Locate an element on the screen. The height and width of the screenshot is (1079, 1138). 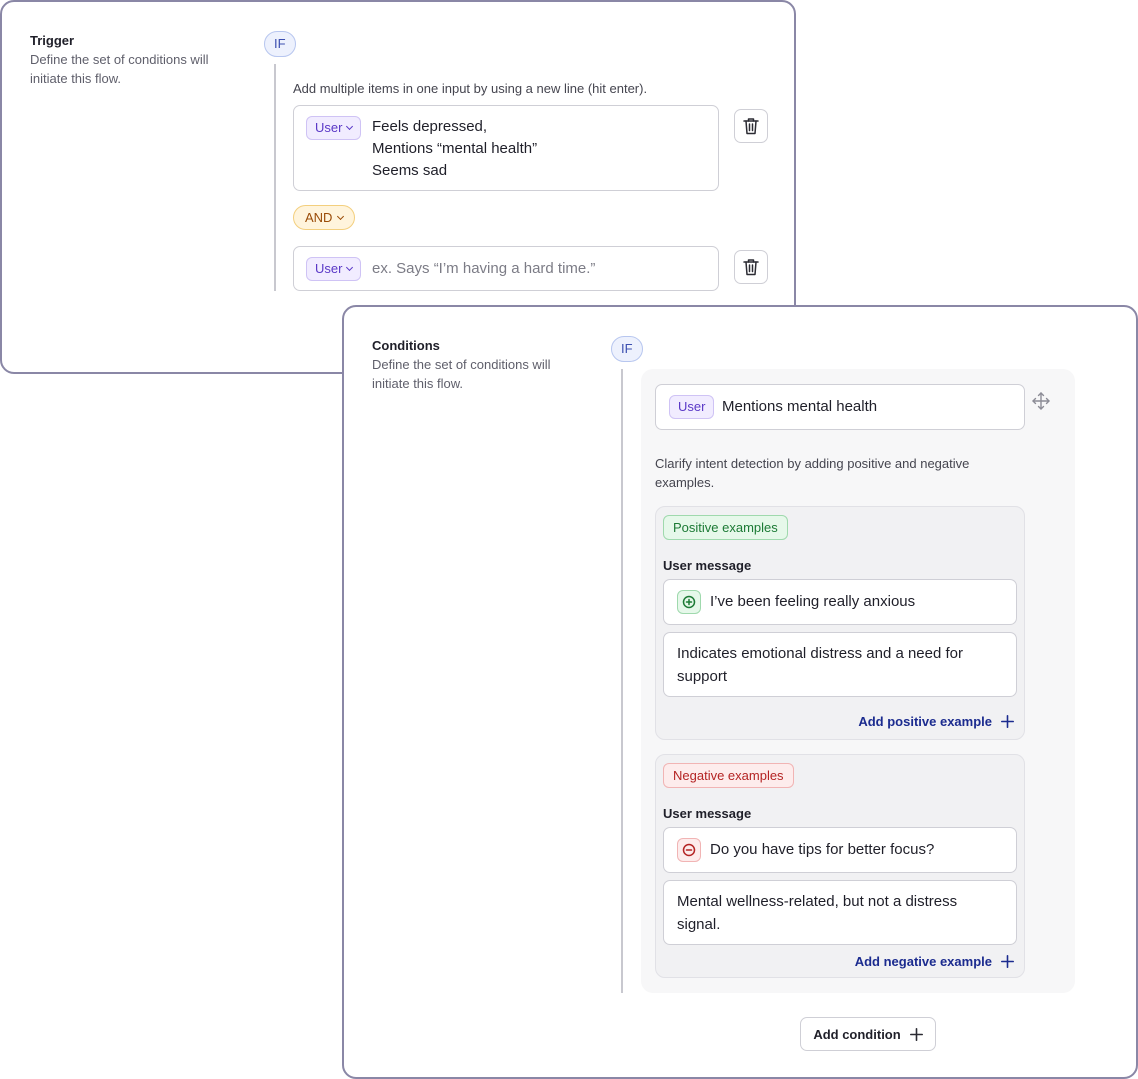
condition-text: Mentions mental health is located at coordinates (800, 406).